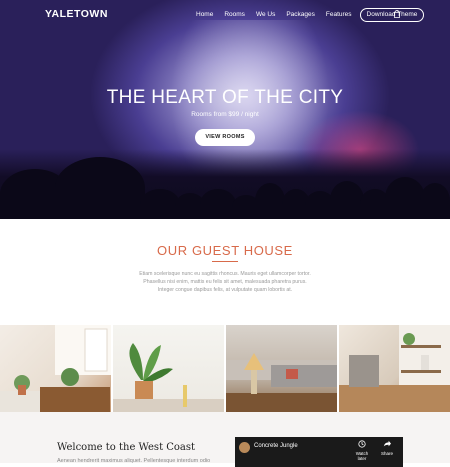 This screenshot has width=450, height=467. Describe the element at coordinates (362, 456) in the screenshot. I see `watch-later-label: Watch later` at that location.